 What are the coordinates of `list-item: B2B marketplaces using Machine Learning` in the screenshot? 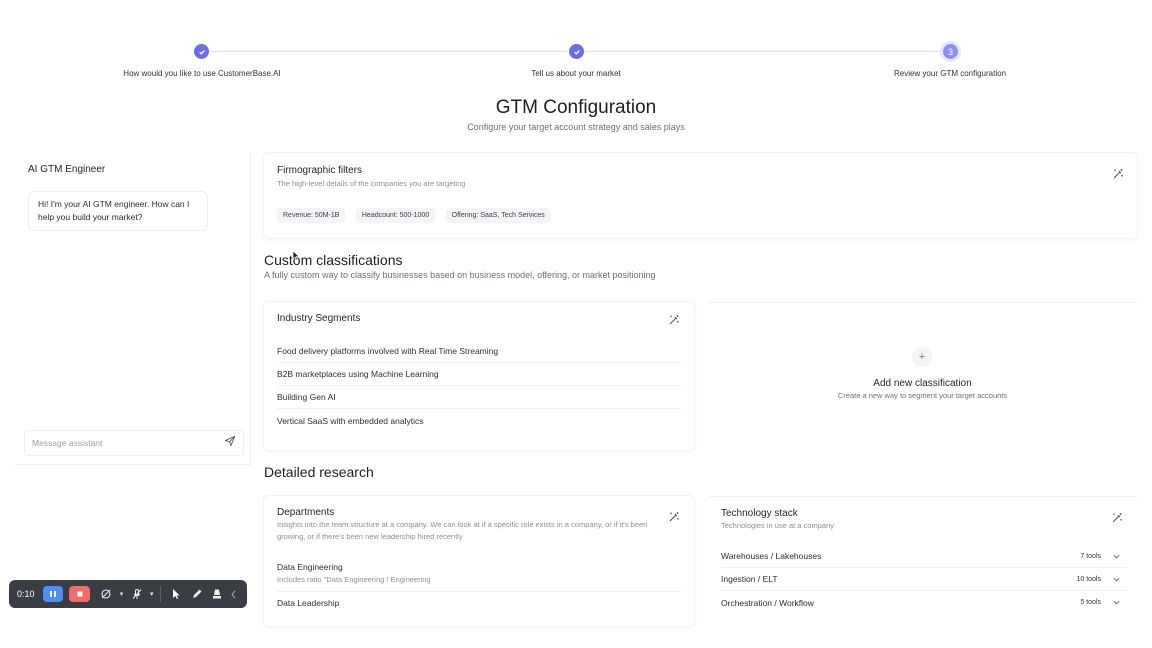 It's located at (479, 374).